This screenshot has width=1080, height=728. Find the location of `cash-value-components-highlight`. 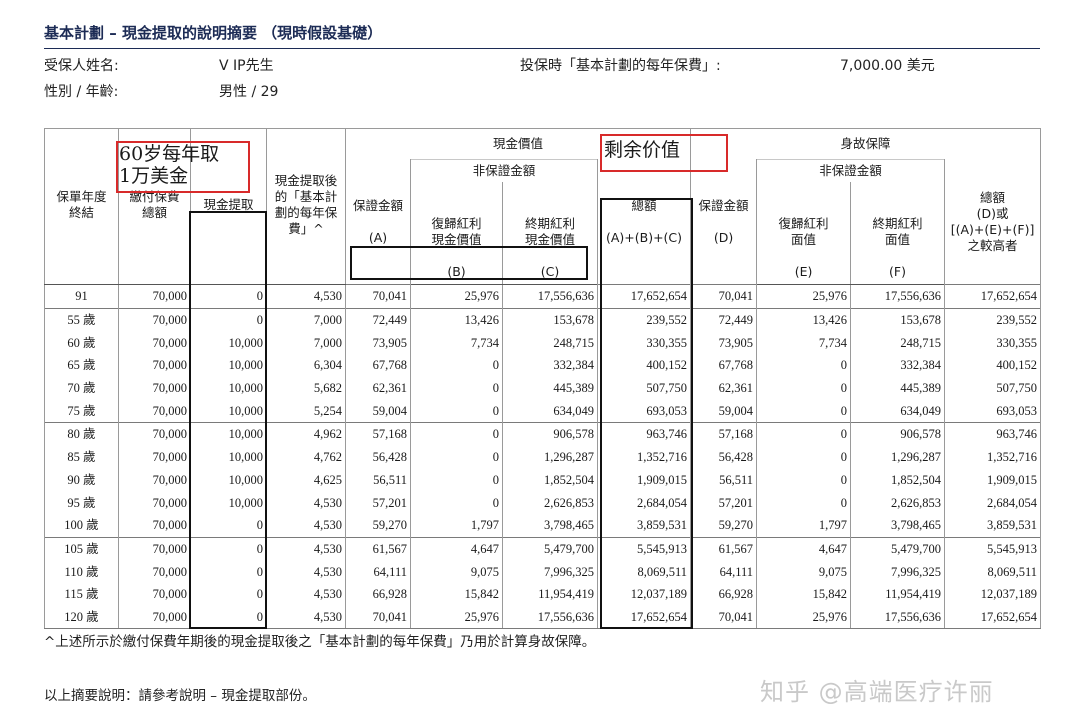

cash-value-components-highlight is located at coordinates (469, 263).